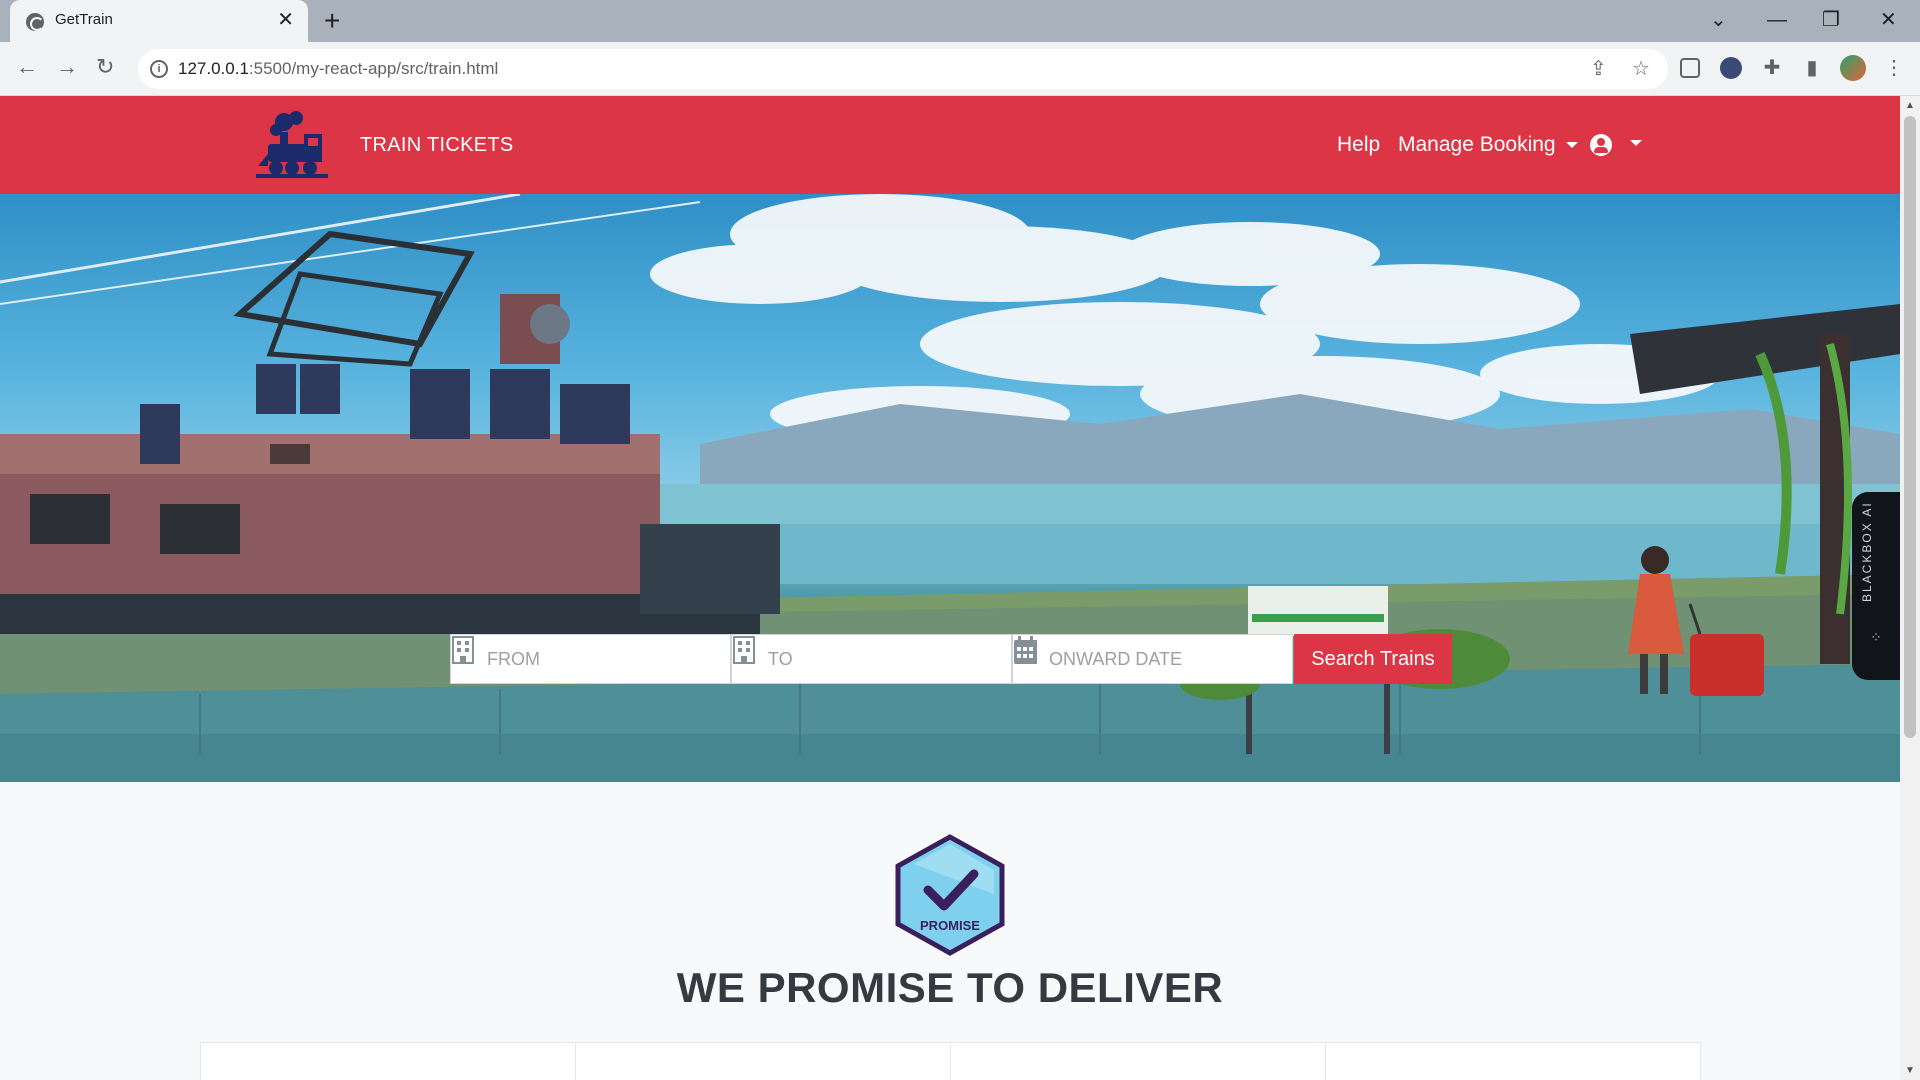 This screenshot has width=1920, height=1080. What do you see at coordinates (1718, 20) in the screenshot?
I see `tab-search-icon: ⌄` at bounding box center [1718, 20].